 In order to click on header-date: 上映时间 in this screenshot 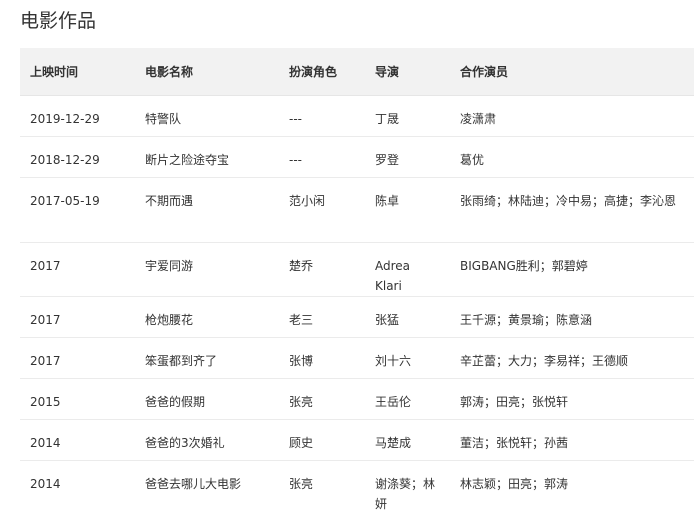, I will do `click(77, 72)`.